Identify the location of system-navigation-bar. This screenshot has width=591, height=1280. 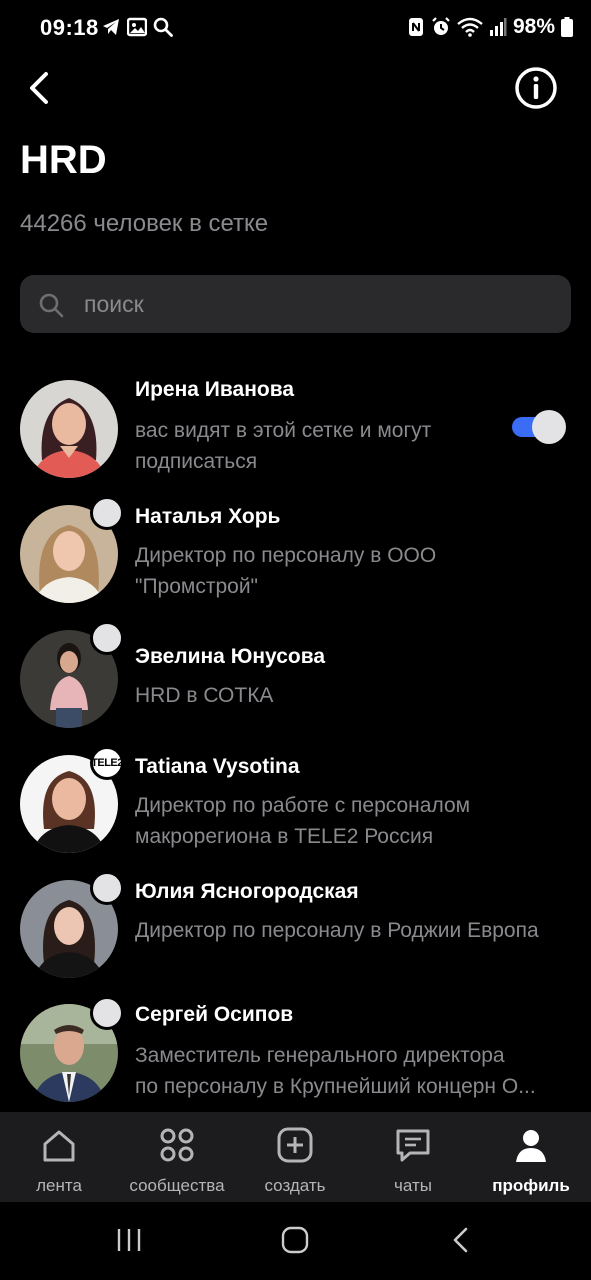
(295, 1241).